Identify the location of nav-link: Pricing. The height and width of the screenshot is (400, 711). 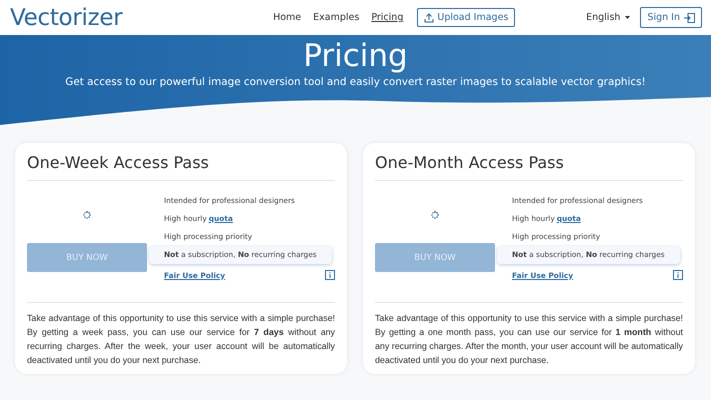
(387, 17).